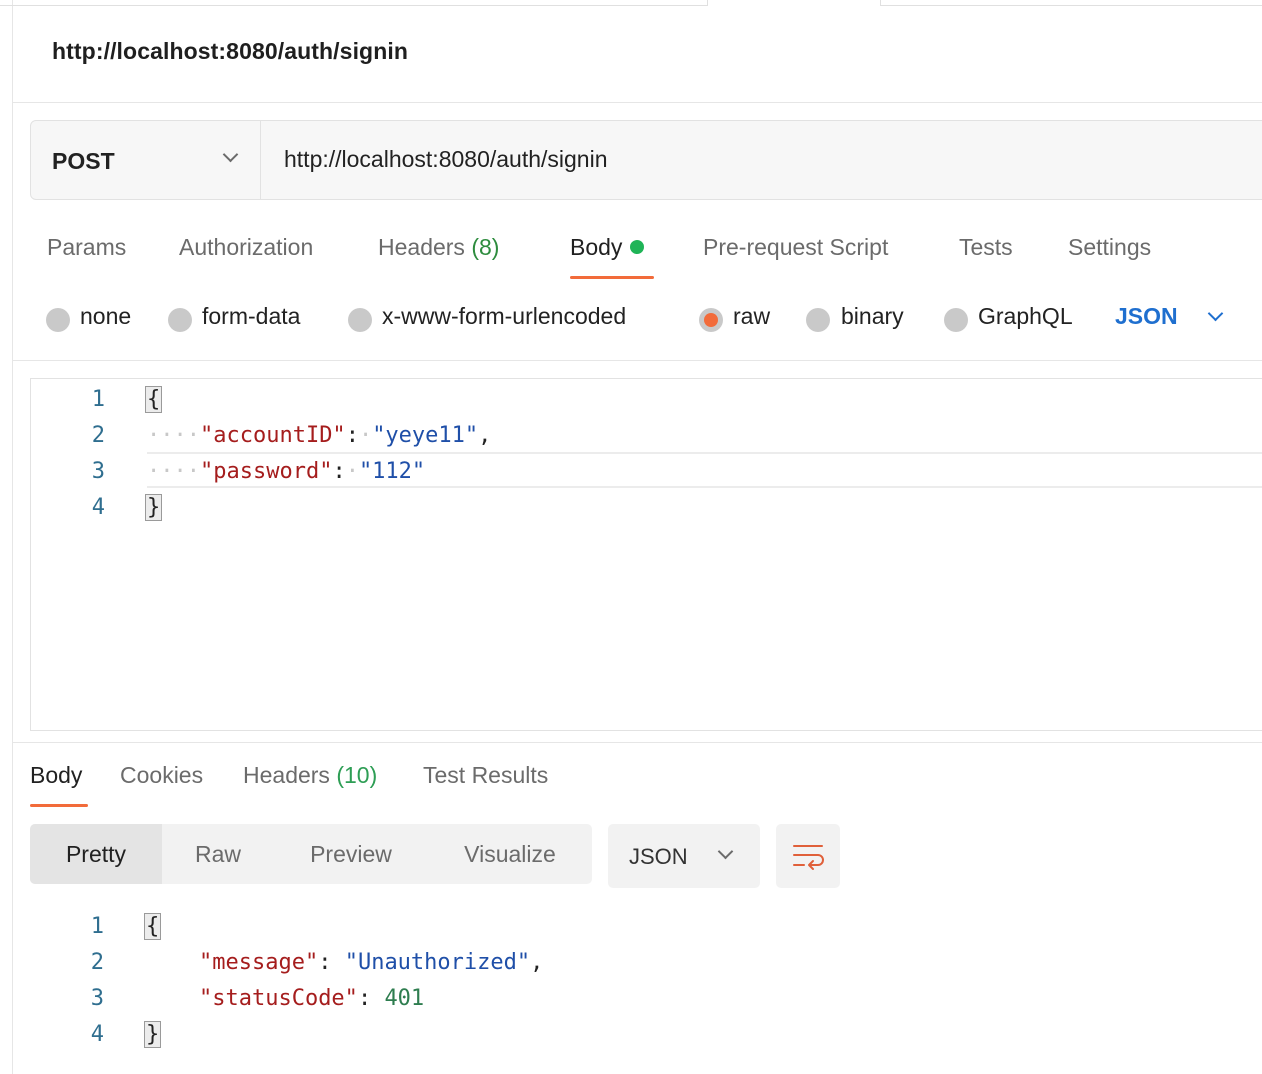  What do you see at coordinates (646, 471) in the screenshot?
I see `code-line: 3 ····"password":·"112"` at bounding box center [646, 471].